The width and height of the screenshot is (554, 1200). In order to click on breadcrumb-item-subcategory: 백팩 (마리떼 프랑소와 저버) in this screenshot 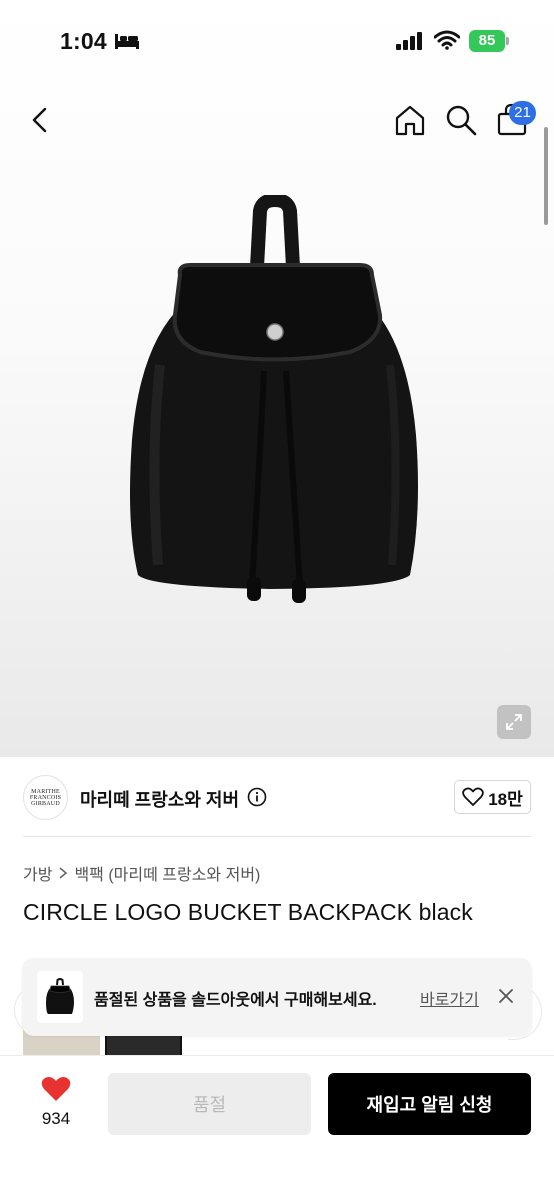, I will do `click(167, 873)`.